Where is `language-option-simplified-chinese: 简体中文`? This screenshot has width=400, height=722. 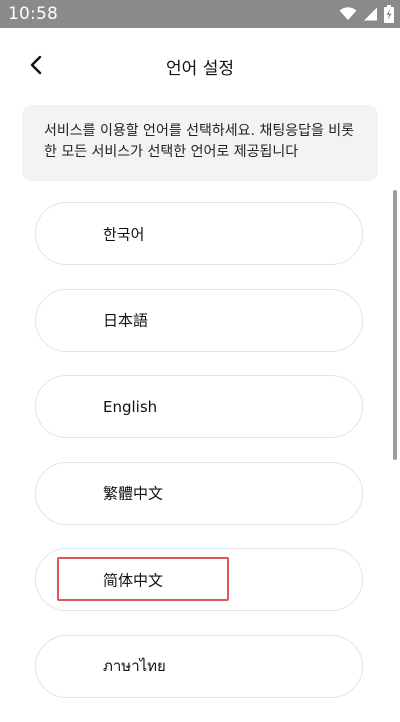
language-option-simplified-chinese: 简体中文 is located at coordinates (199, 580).